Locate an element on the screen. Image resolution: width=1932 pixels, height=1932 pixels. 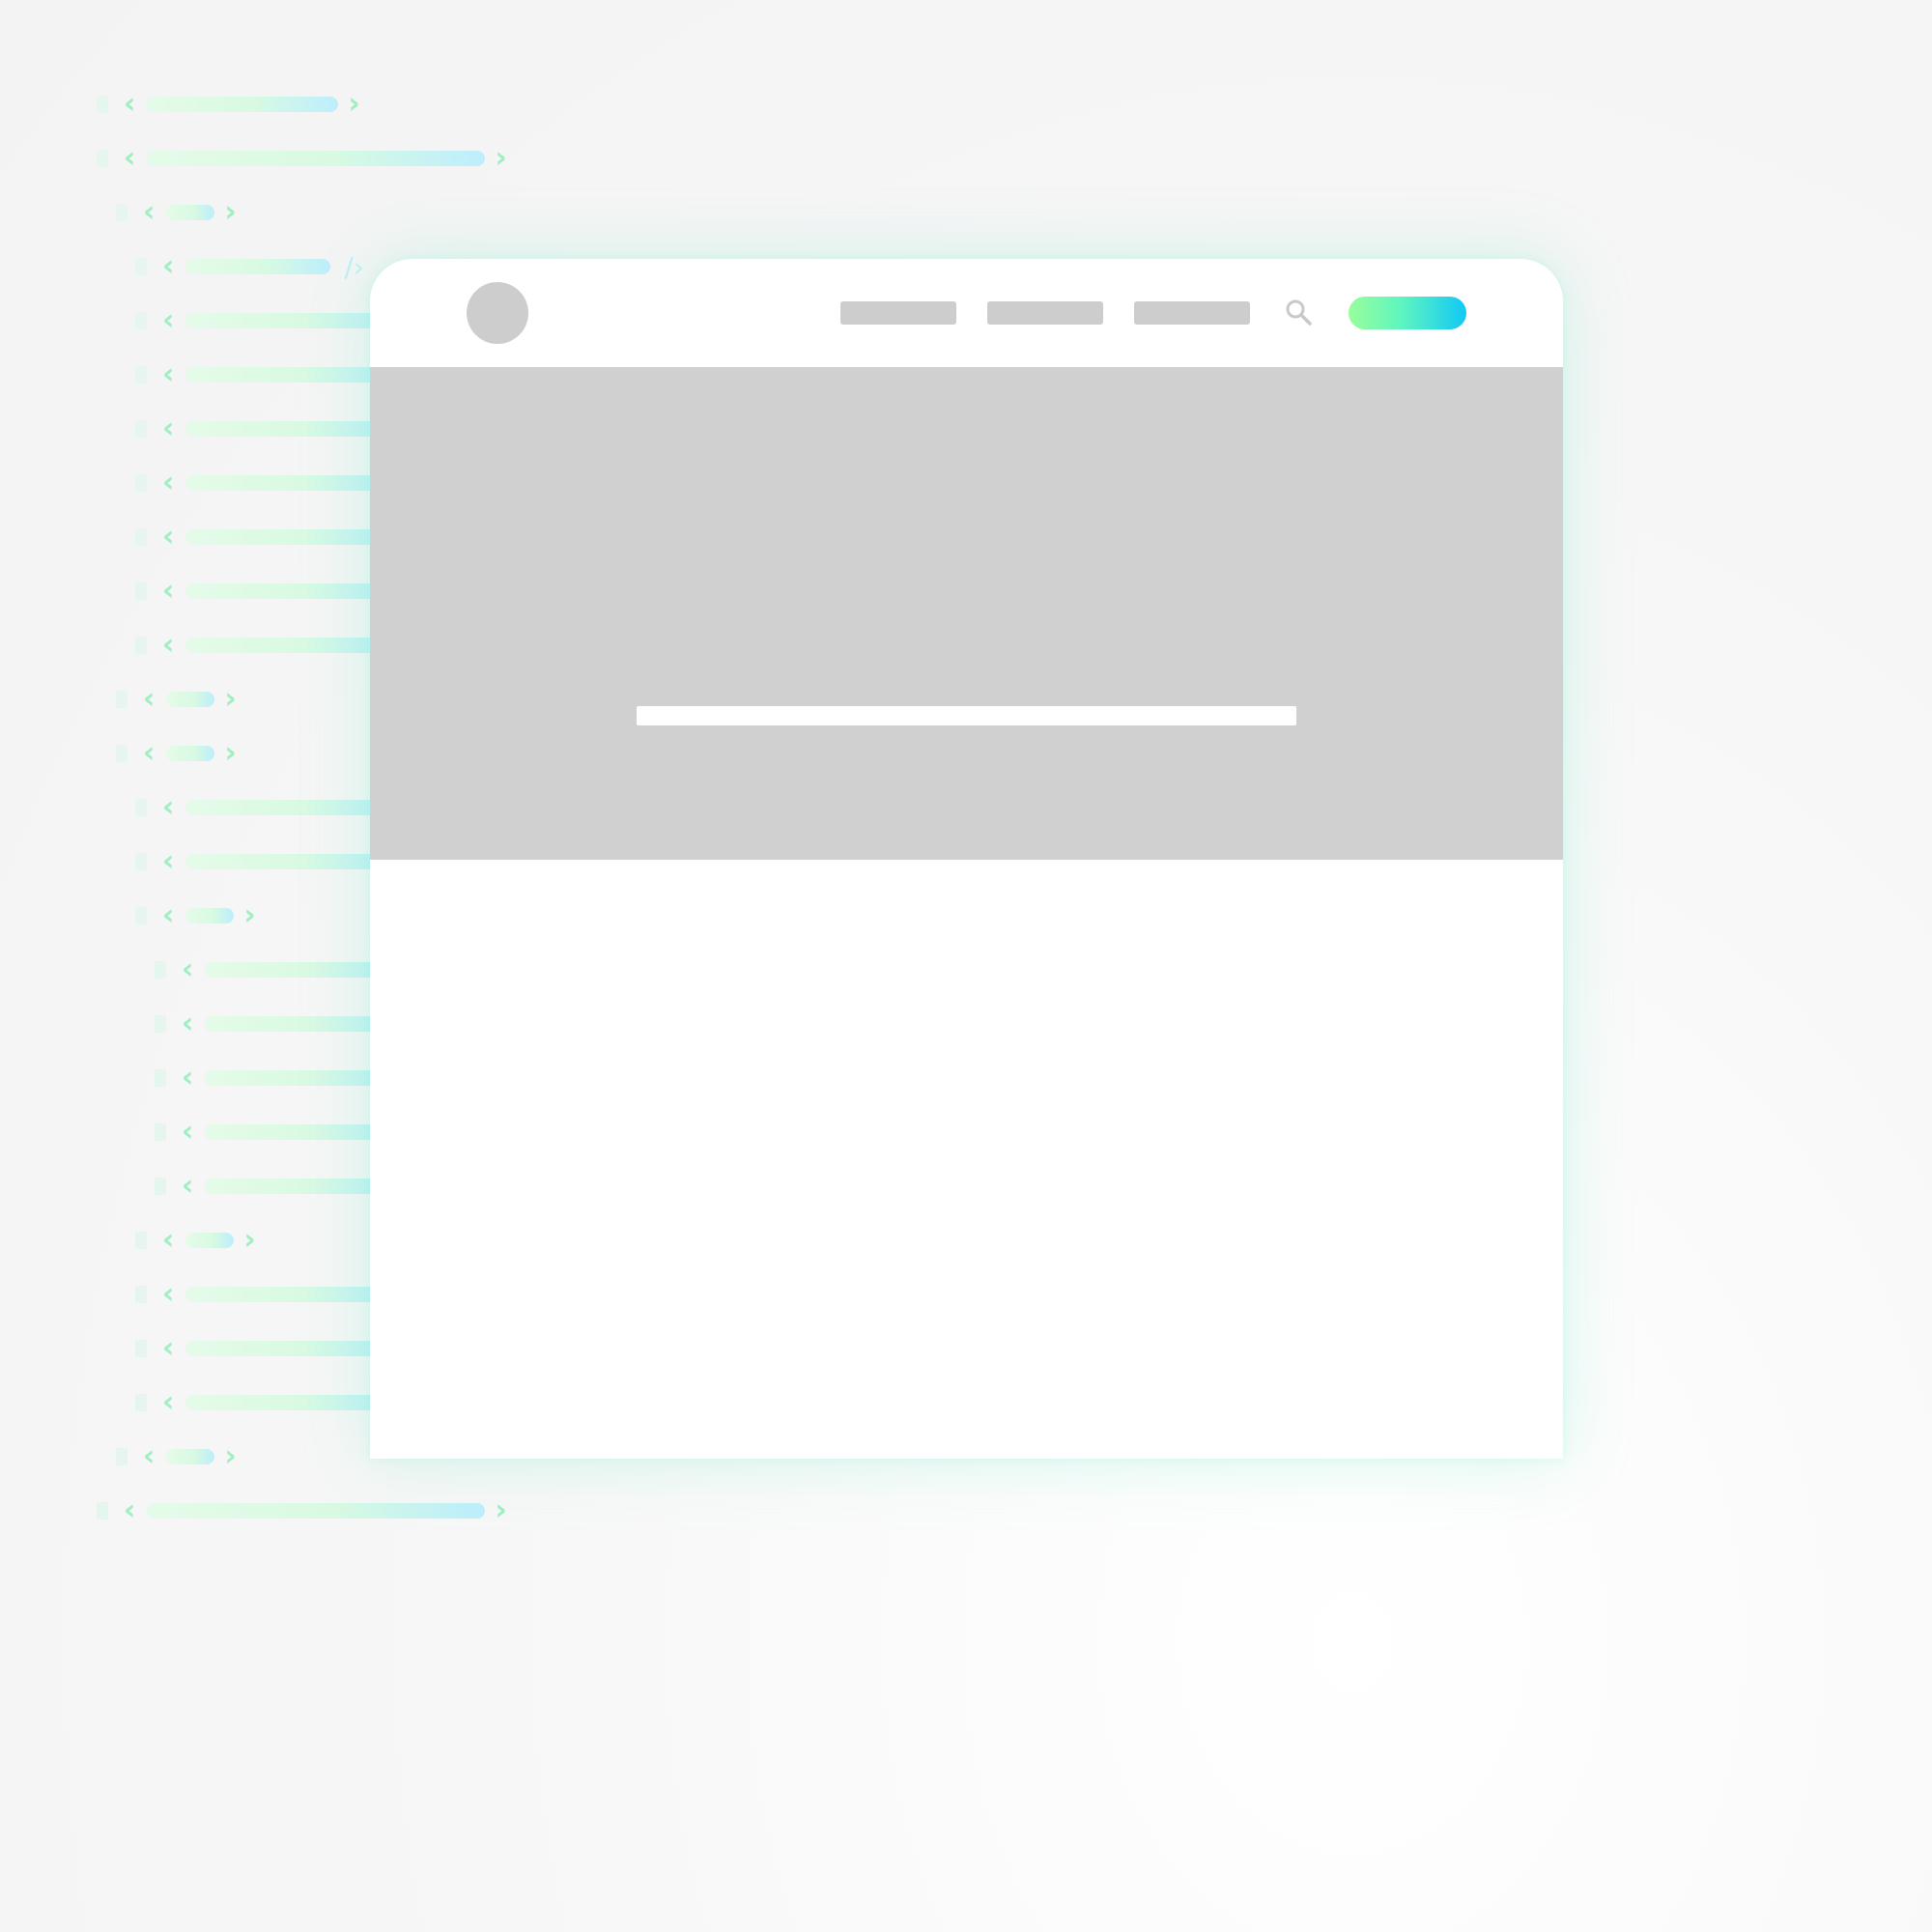
hero-title-placeholder is located at coordinates (966, 715).